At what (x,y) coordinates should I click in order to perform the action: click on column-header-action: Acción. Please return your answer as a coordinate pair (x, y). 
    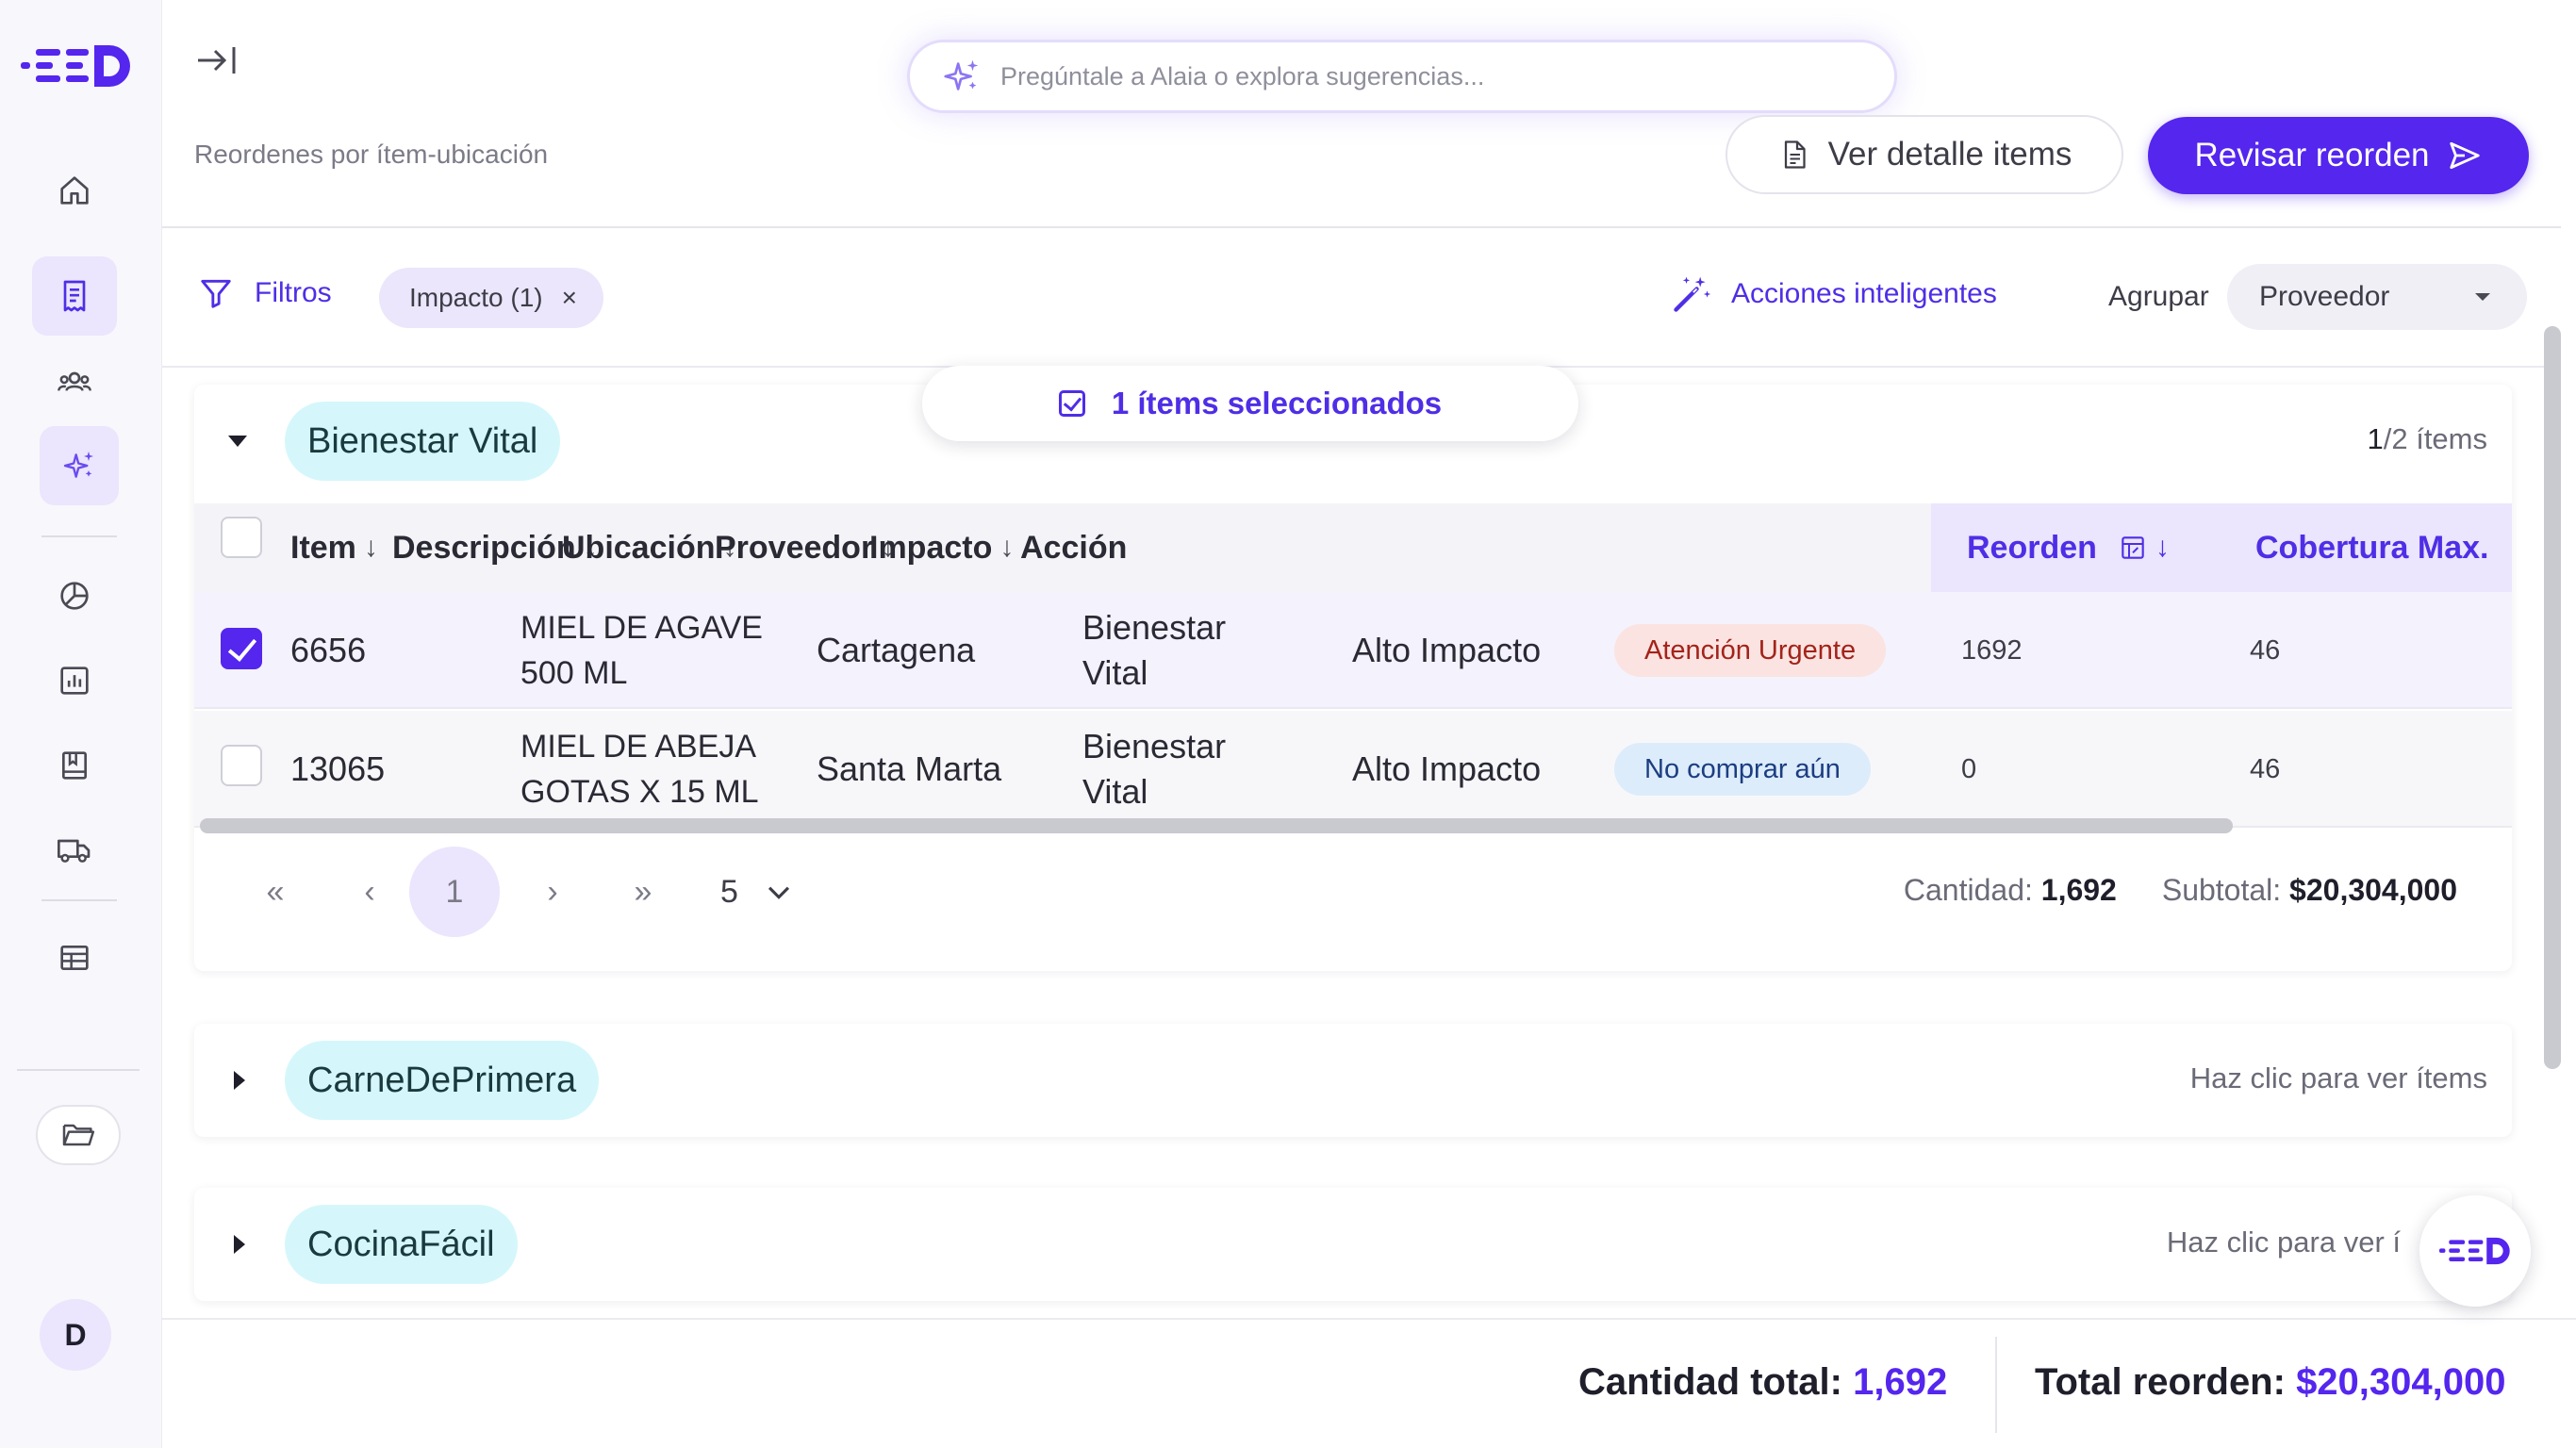
    Looking at the image, I should click on (1073, 547).